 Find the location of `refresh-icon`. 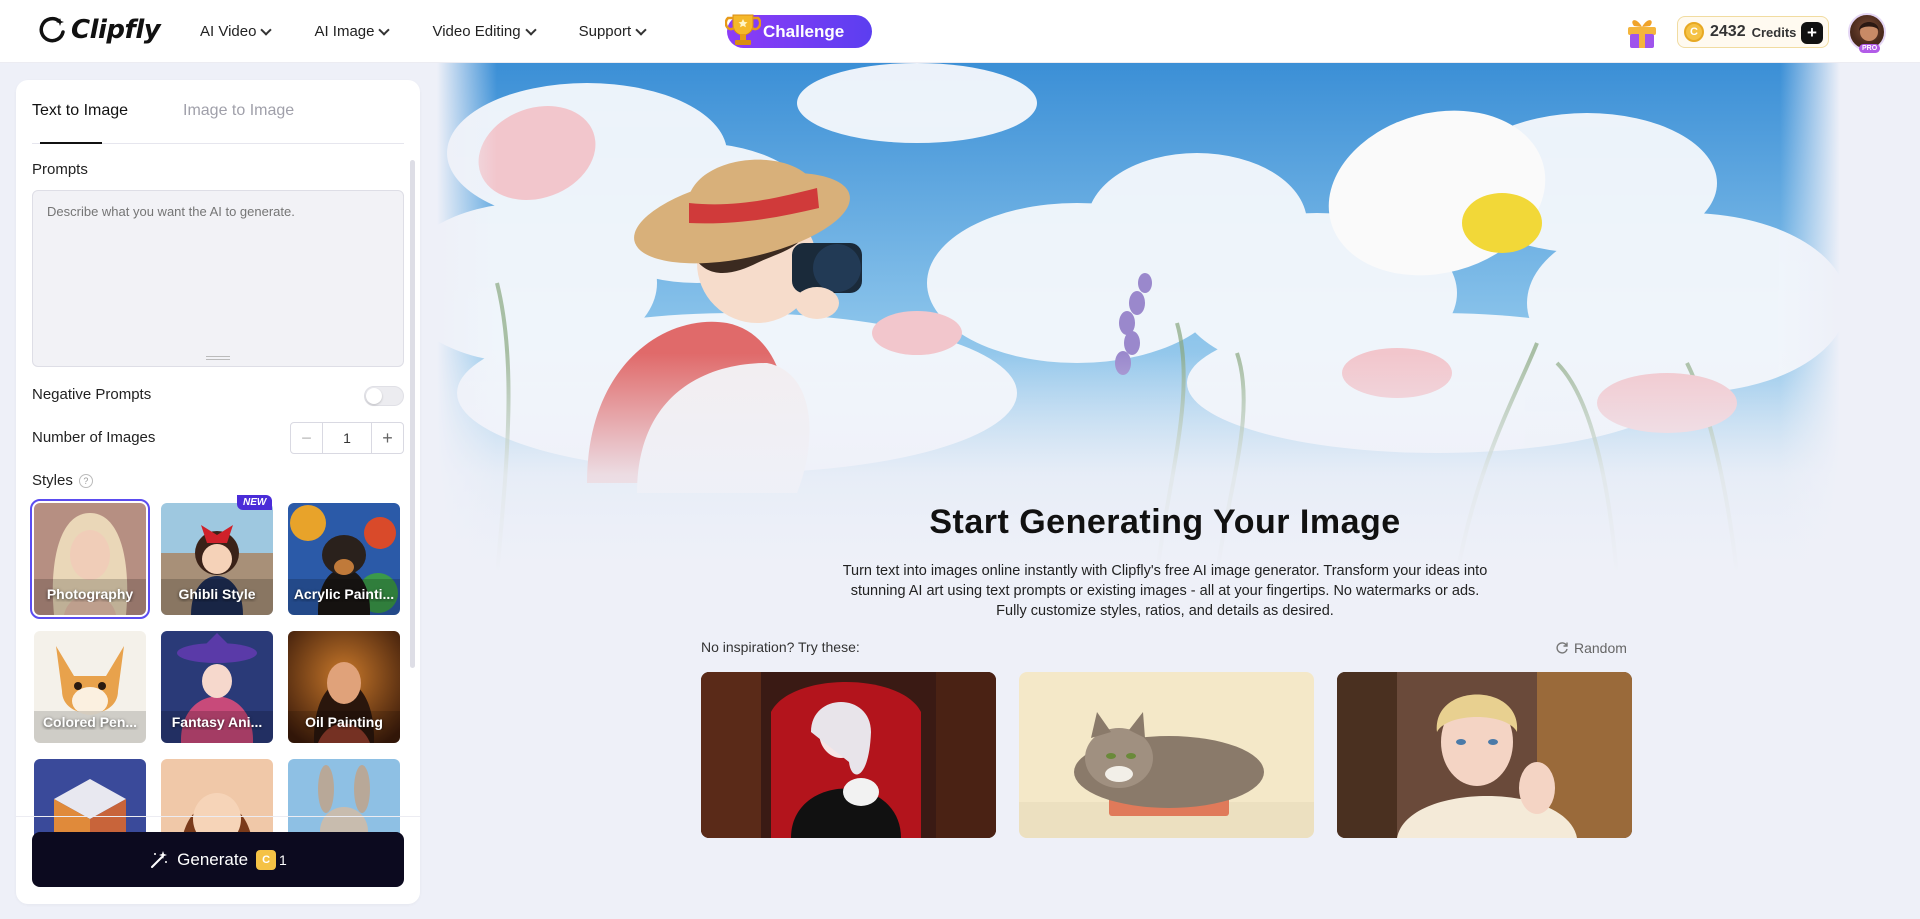

refresh-icon is located at coordinates (1562, 648).